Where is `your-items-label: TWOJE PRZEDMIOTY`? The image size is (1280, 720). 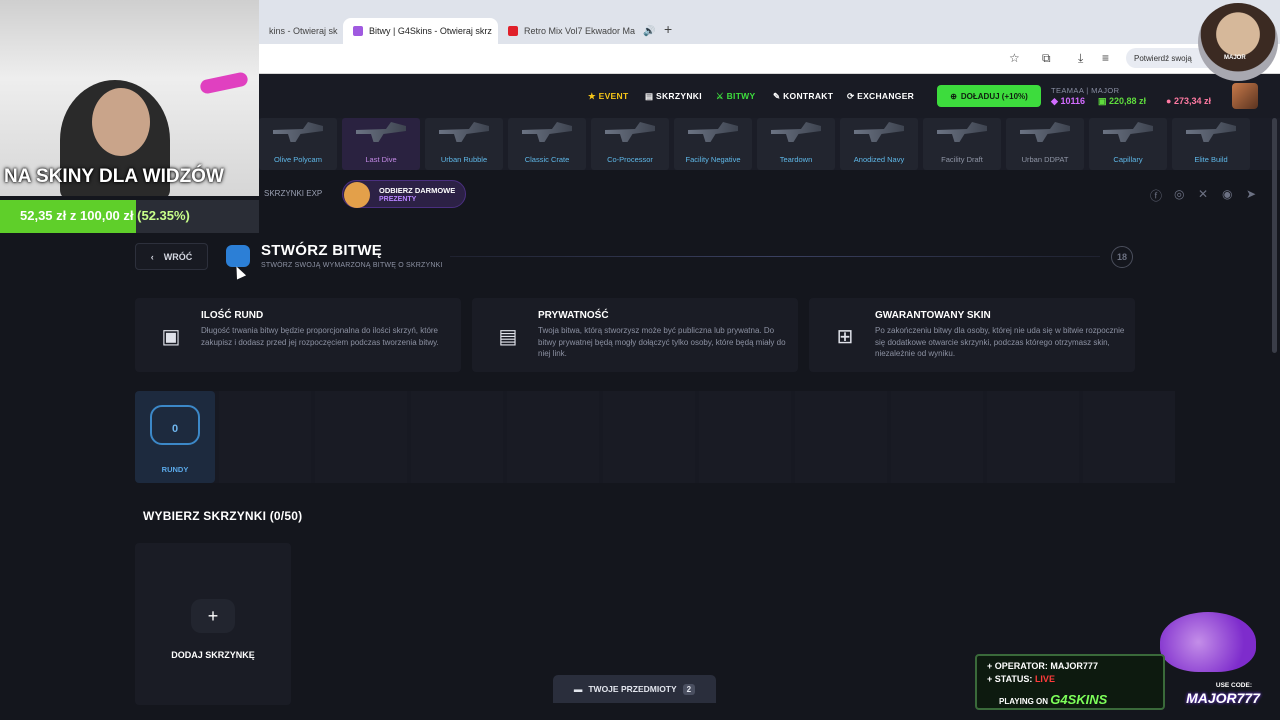 your-items-label: TWOJE PRZEDMIOTY is located at coordinates (632, 689).